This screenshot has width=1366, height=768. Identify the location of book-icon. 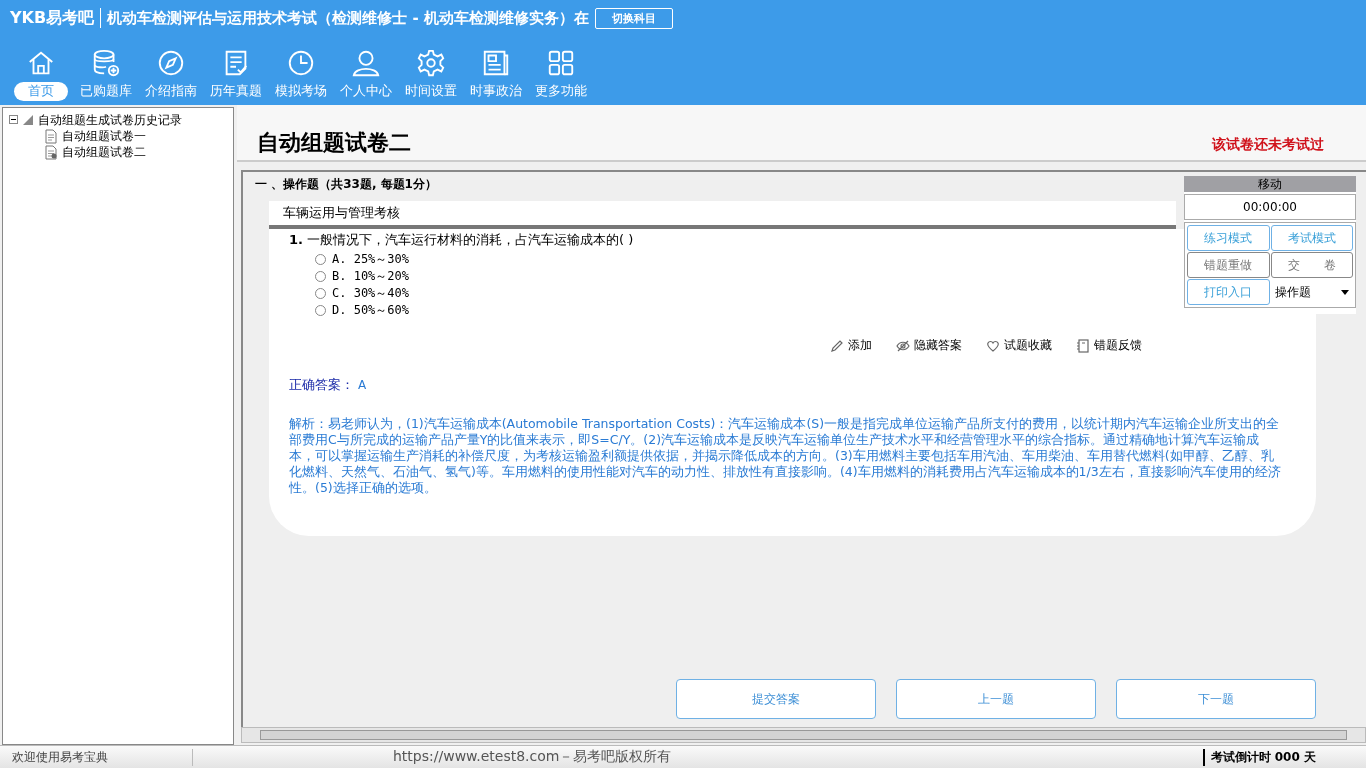
(1083, 345).